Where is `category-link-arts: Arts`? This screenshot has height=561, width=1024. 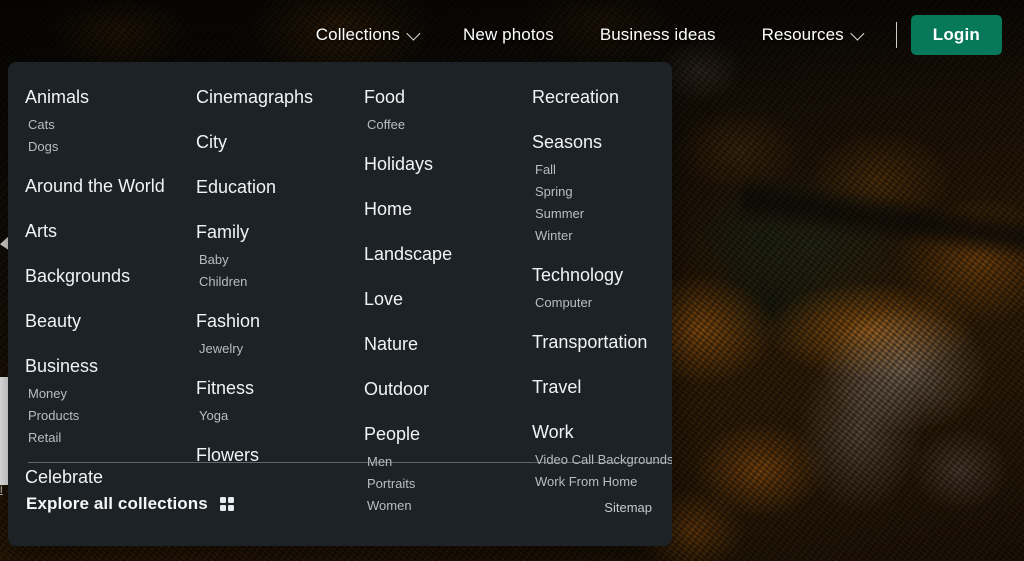 category-link-arts: Arts is located at coordinates (100, 231).